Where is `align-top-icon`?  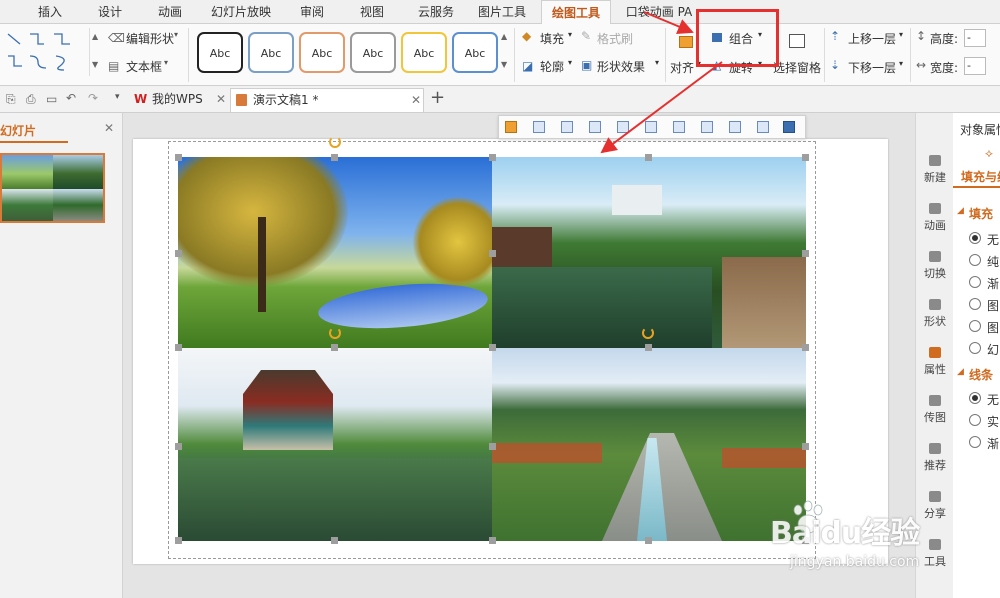 align-top-icon is located at coordinates (595, 127).